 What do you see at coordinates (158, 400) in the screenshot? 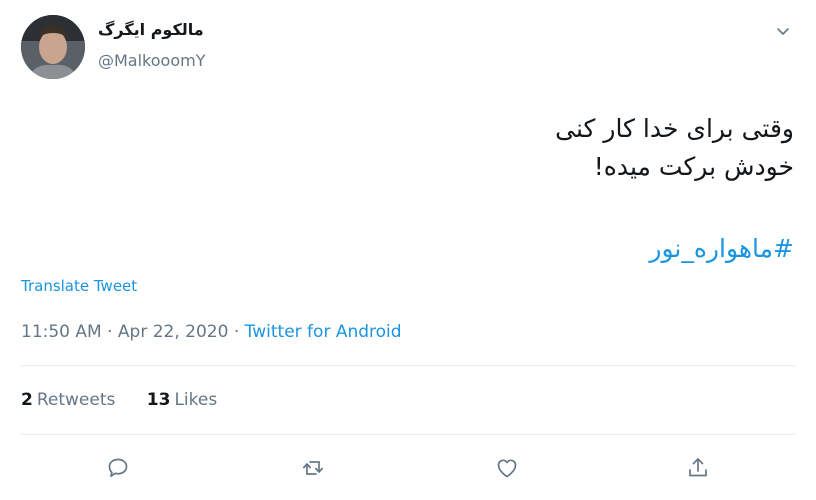
I see `likes-count: 13` at bounding box center [158, 400].